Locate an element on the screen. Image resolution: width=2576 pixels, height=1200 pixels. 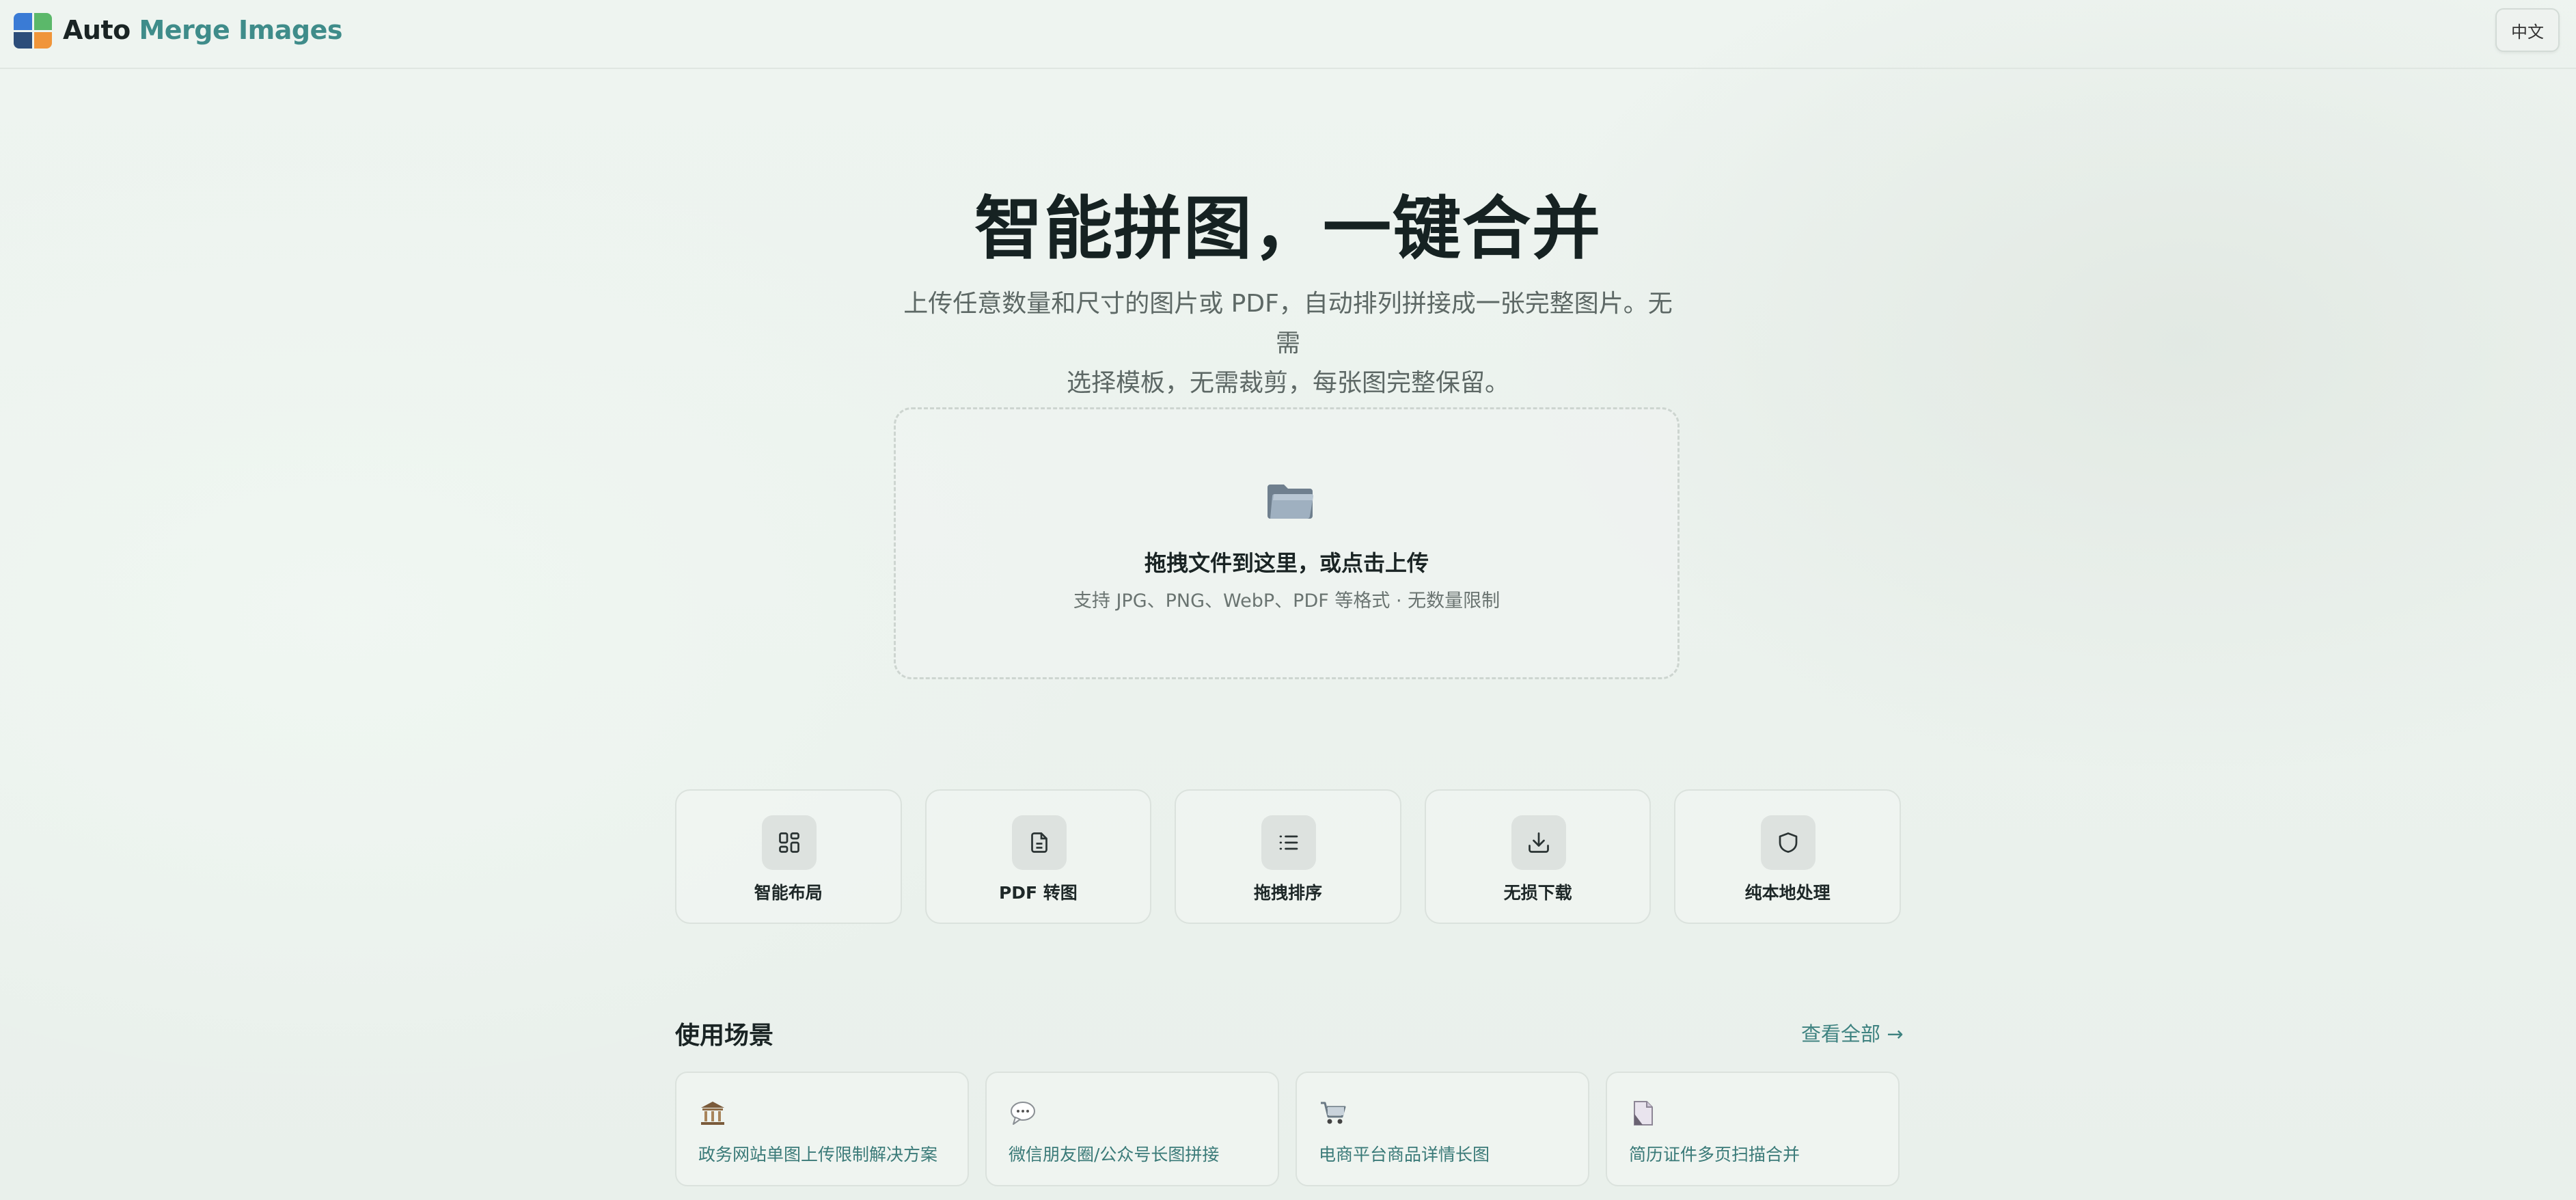
scenario-card-government: 政务网站单图上传限制解决方案 is located at coordinates (822, 1129).